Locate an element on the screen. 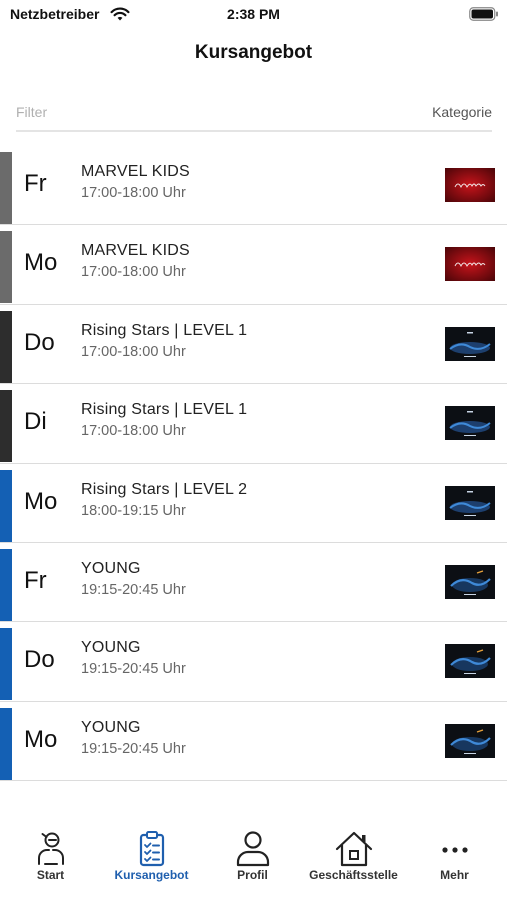  person-icon is located at coordinates (252, 849).